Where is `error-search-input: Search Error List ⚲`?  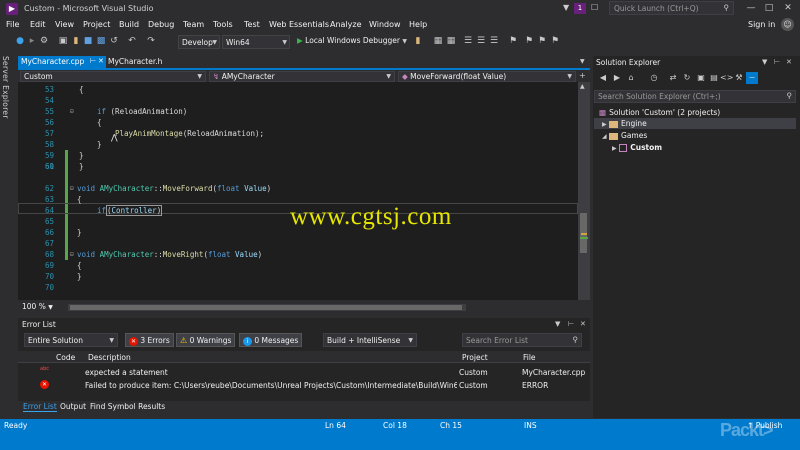 error-search-input: Search Error List ⚲ is located at coordinates (522, 340).